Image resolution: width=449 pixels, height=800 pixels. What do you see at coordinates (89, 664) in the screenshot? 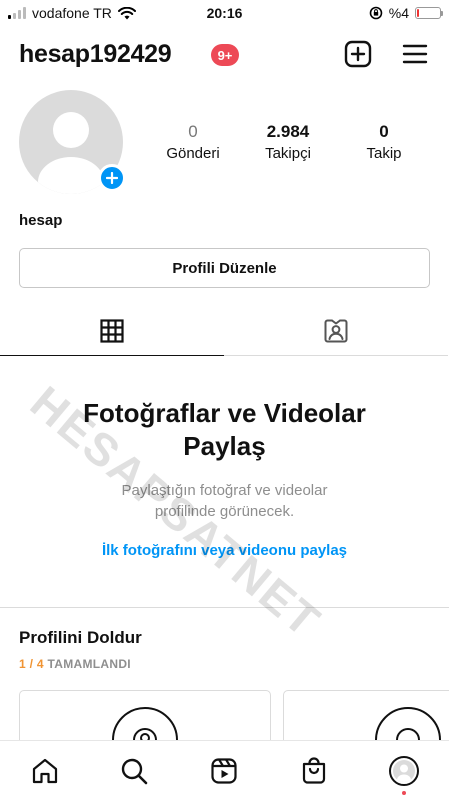
I see `progress-label: TAMAMLANDI` at bounding box center [89, 664].